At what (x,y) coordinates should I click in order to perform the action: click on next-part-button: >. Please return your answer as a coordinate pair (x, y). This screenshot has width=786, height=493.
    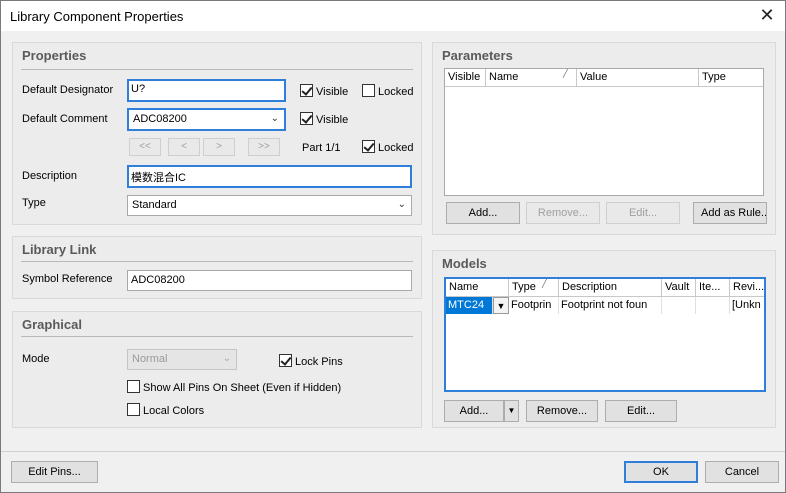
    Looking at the image, I should click on (219, 147).